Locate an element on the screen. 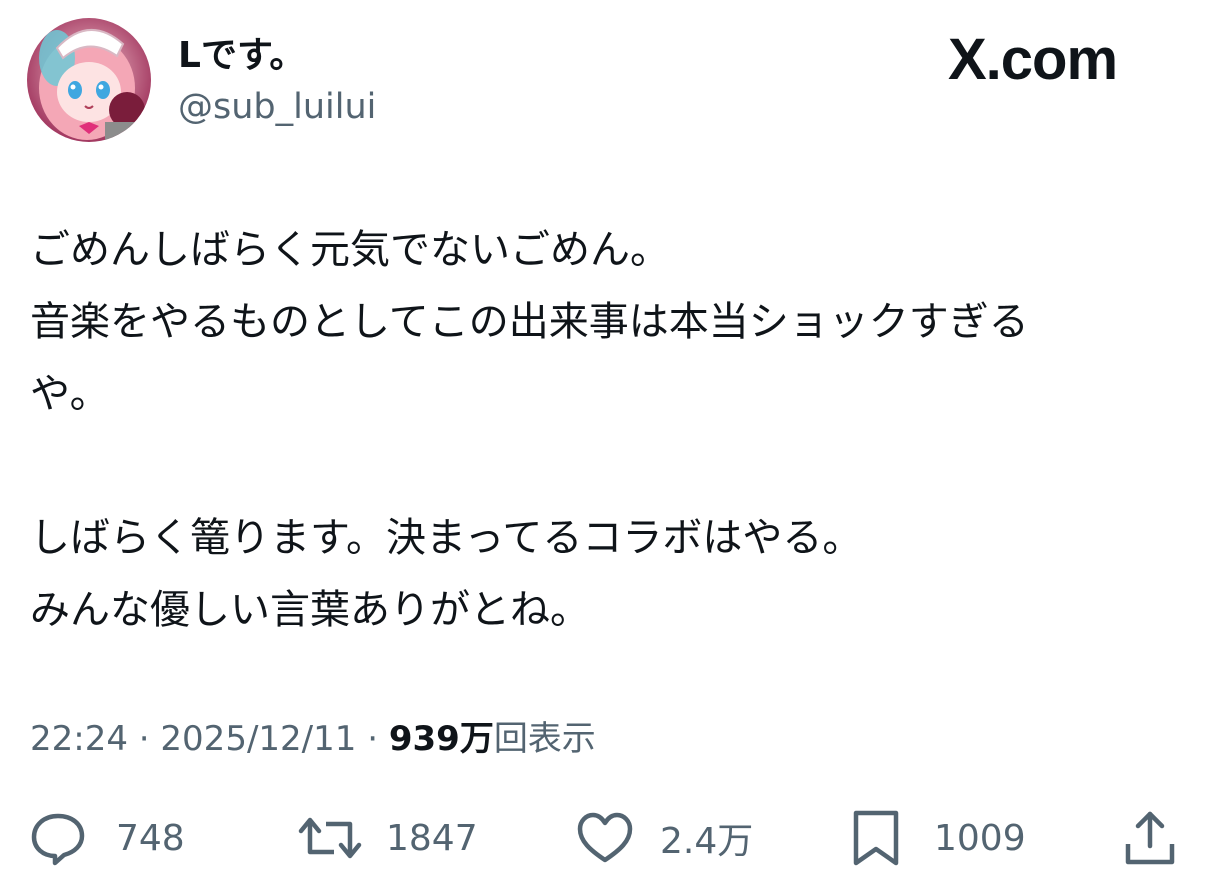  views-label: 回表示 is located at coordinates (544, 739).